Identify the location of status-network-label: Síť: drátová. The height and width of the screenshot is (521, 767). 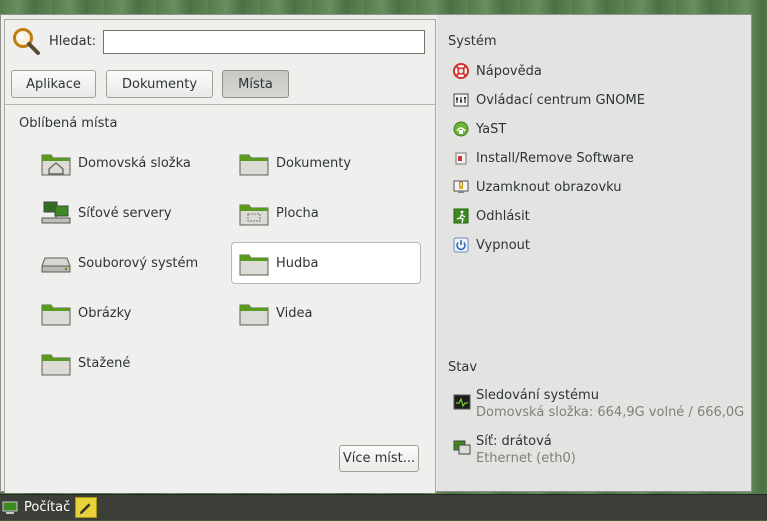
(514, 441).